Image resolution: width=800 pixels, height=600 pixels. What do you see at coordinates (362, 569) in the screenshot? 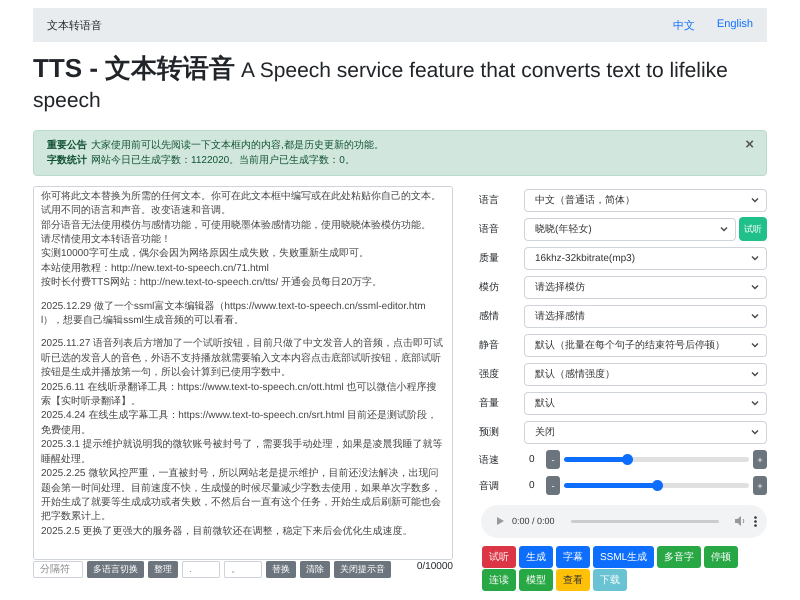
I see `toolbar-button: 关闭提示音` at bounding box center [362, 569].